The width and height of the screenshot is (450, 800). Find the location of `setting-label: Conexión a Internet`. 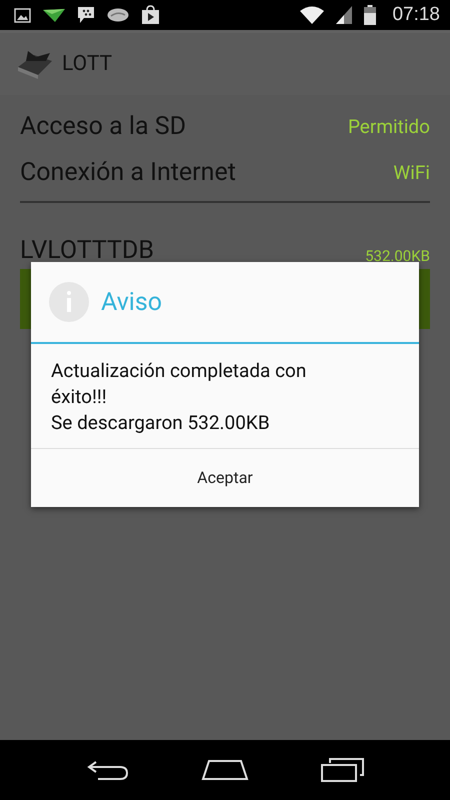

setting-label: Conexión a Internet is located at coordinates (128, 172).